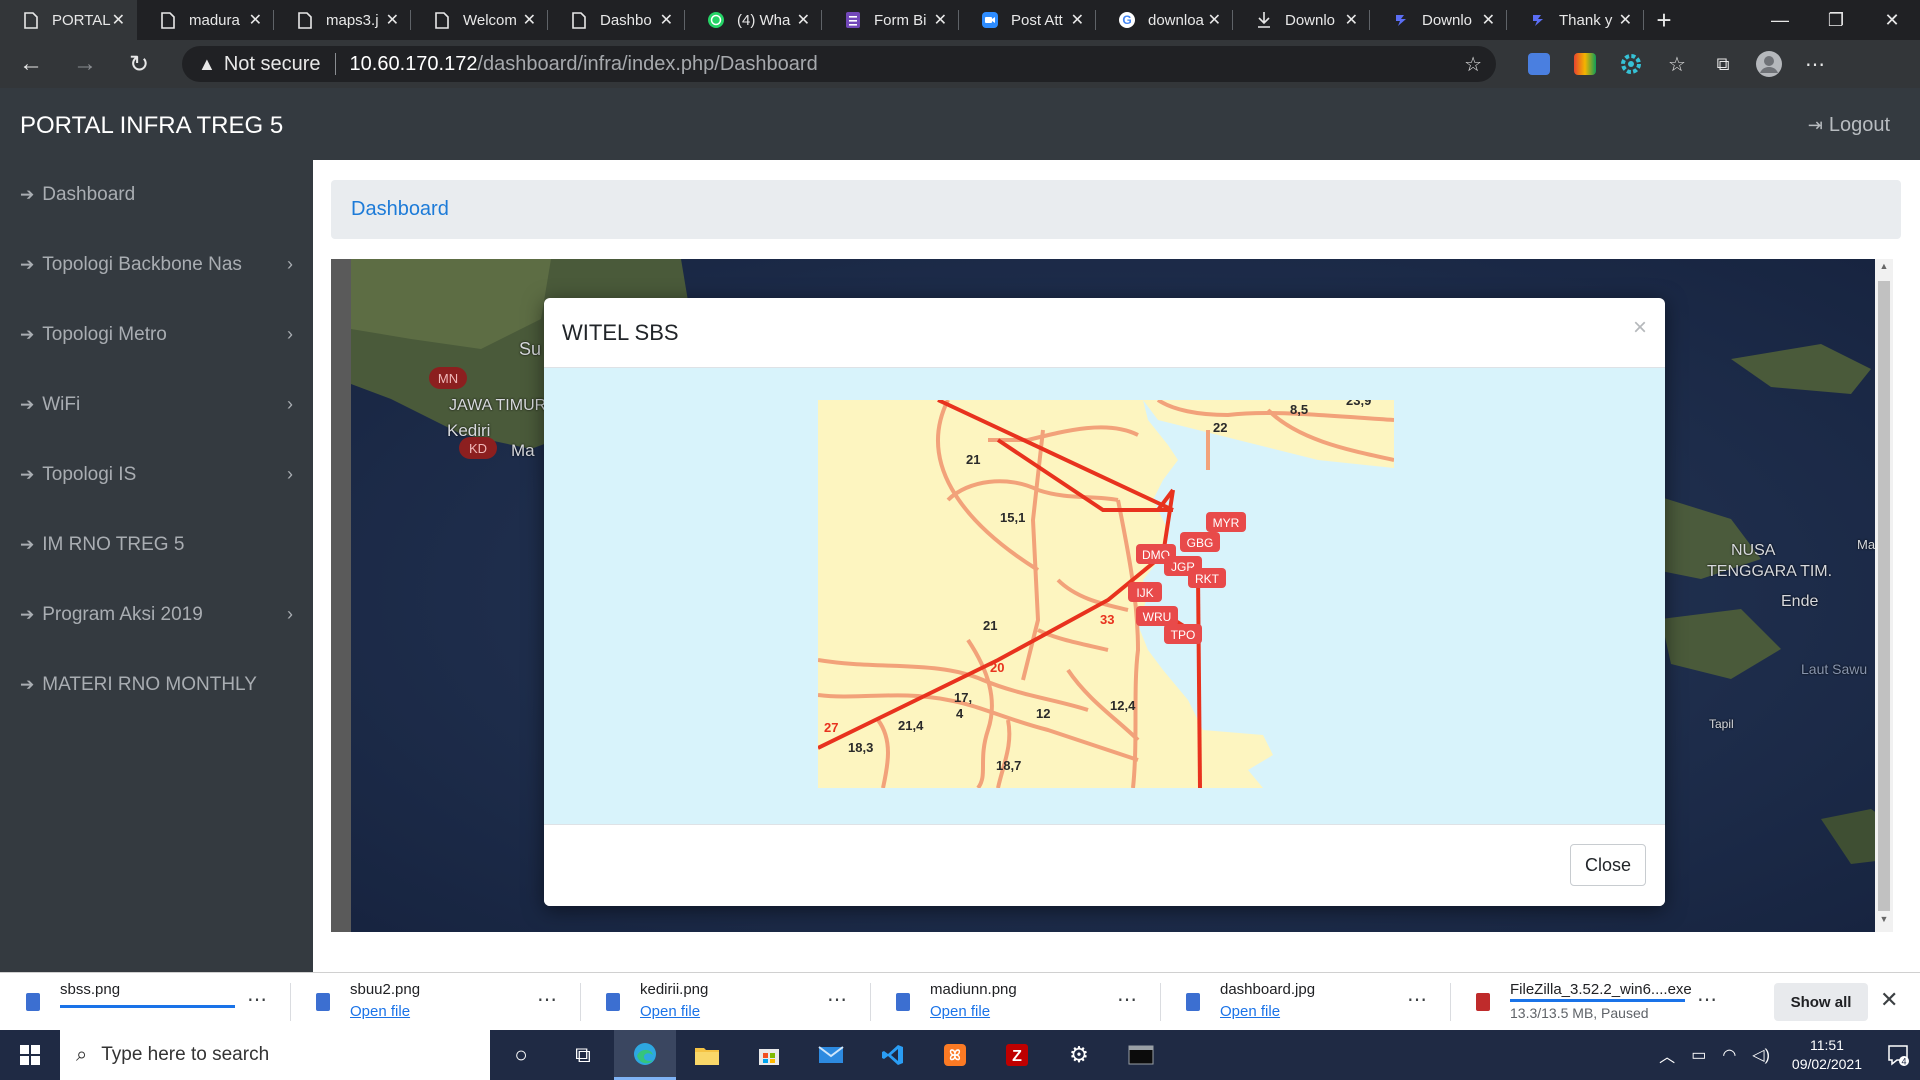 The image size is (1920, 1080). Describe the element at coordinates (205, 20) in the screenshot. I see `tab-madura: madura ✕` at that location.